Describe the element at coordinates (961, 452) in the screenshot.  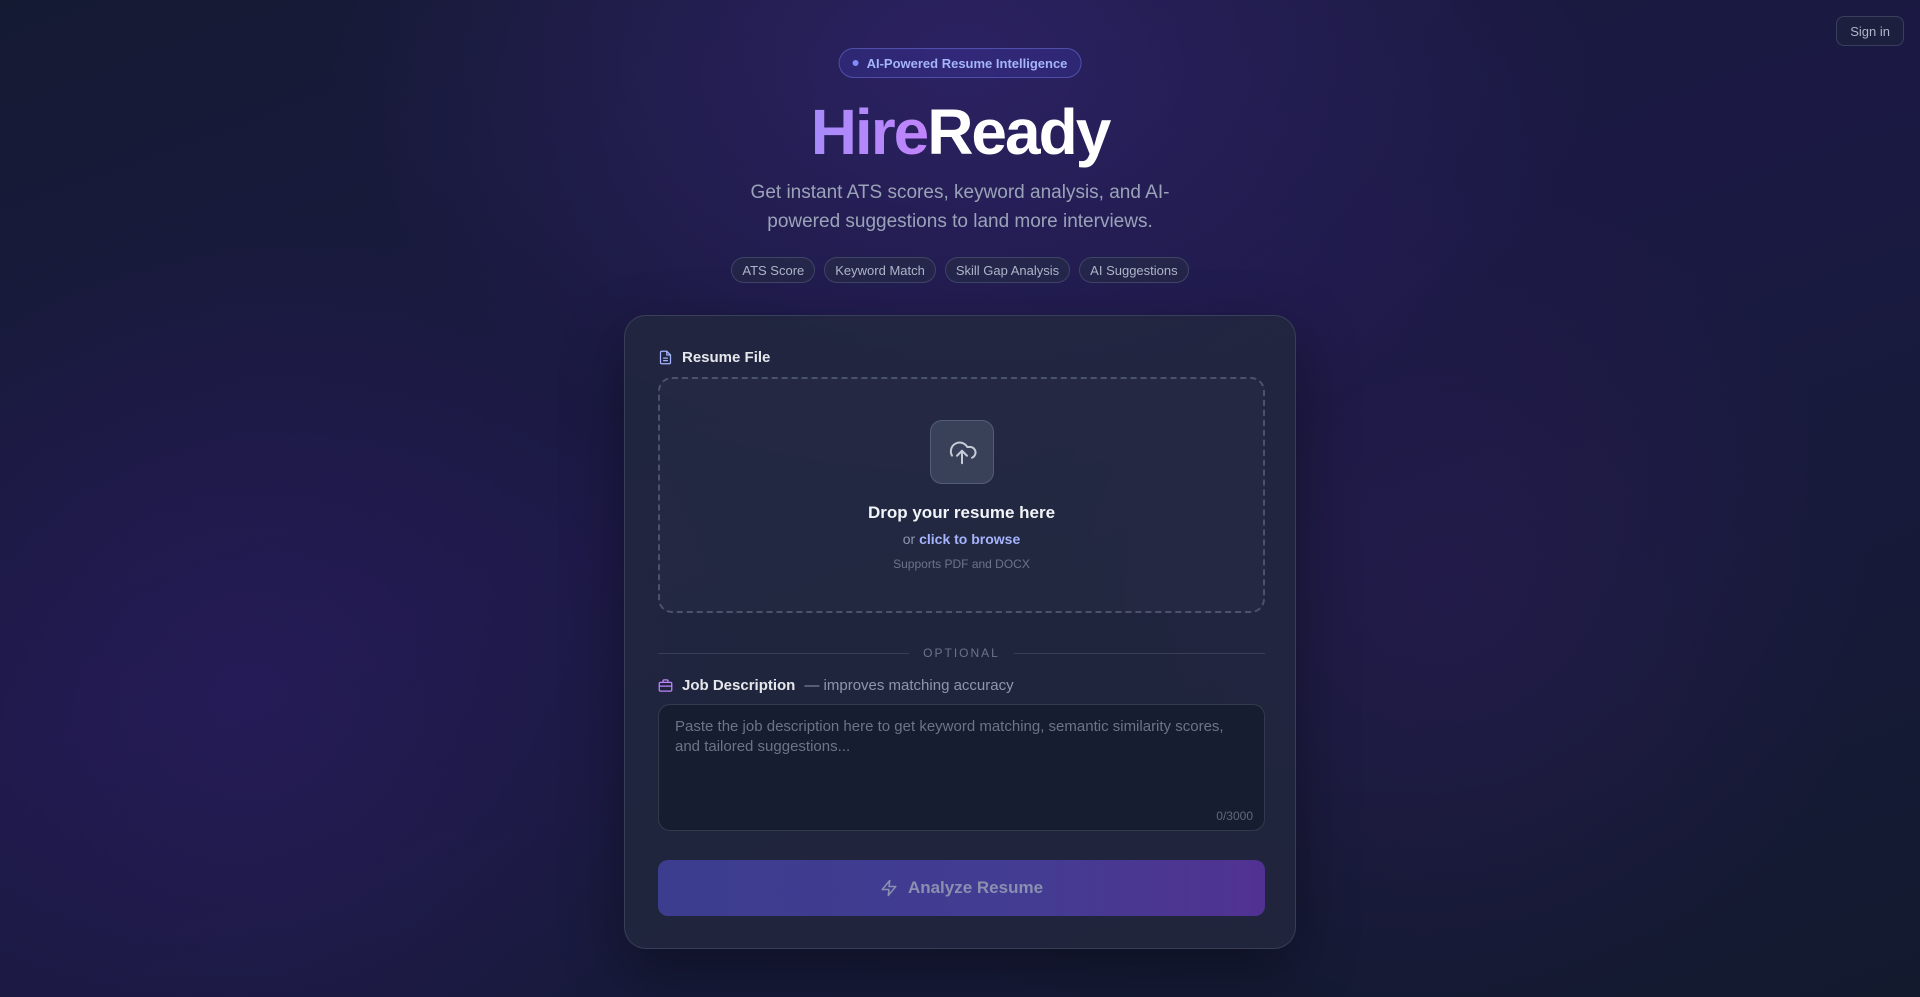
I see `cloud-upload-icon` at that location.